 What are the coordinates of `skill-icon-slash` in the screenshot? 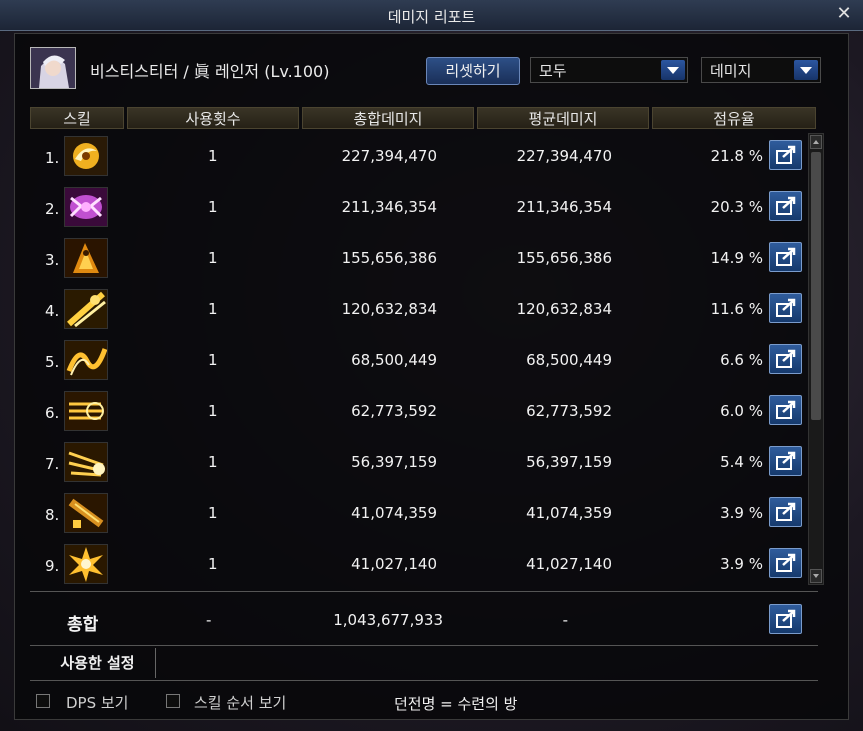 It's located at (86, 309).